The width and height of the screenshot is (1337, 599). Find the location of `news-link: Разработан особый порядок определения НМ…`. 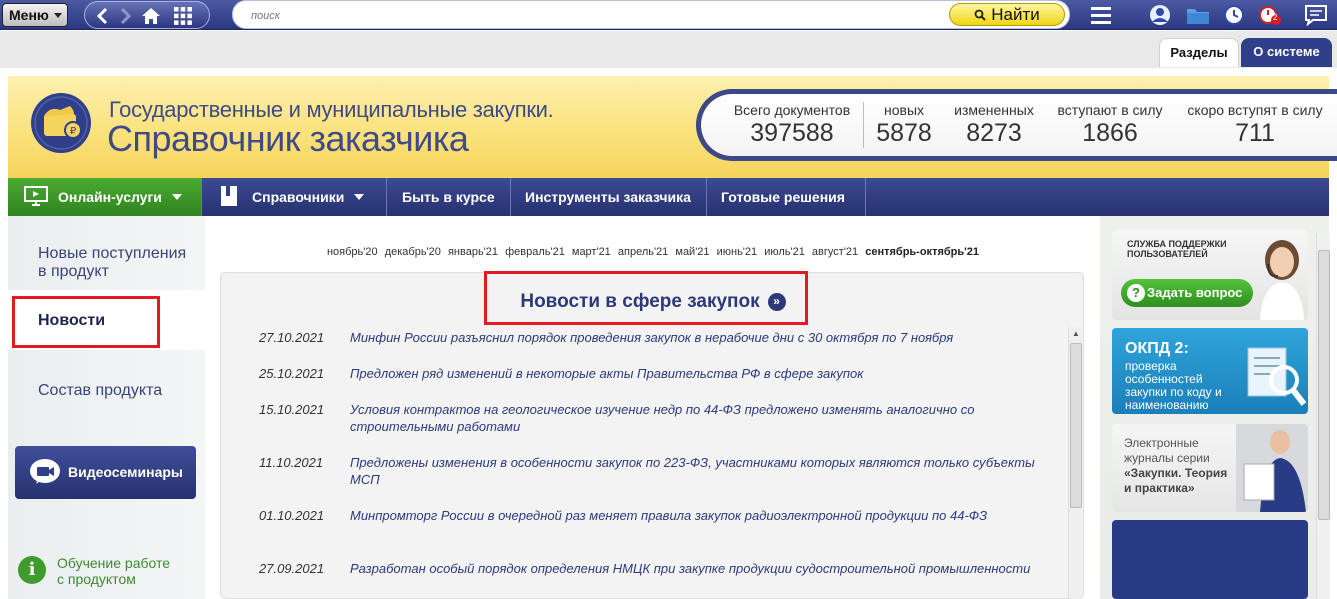

news-link: Разработан особый порядок определения НМ… is located at coordinates (695, 568).